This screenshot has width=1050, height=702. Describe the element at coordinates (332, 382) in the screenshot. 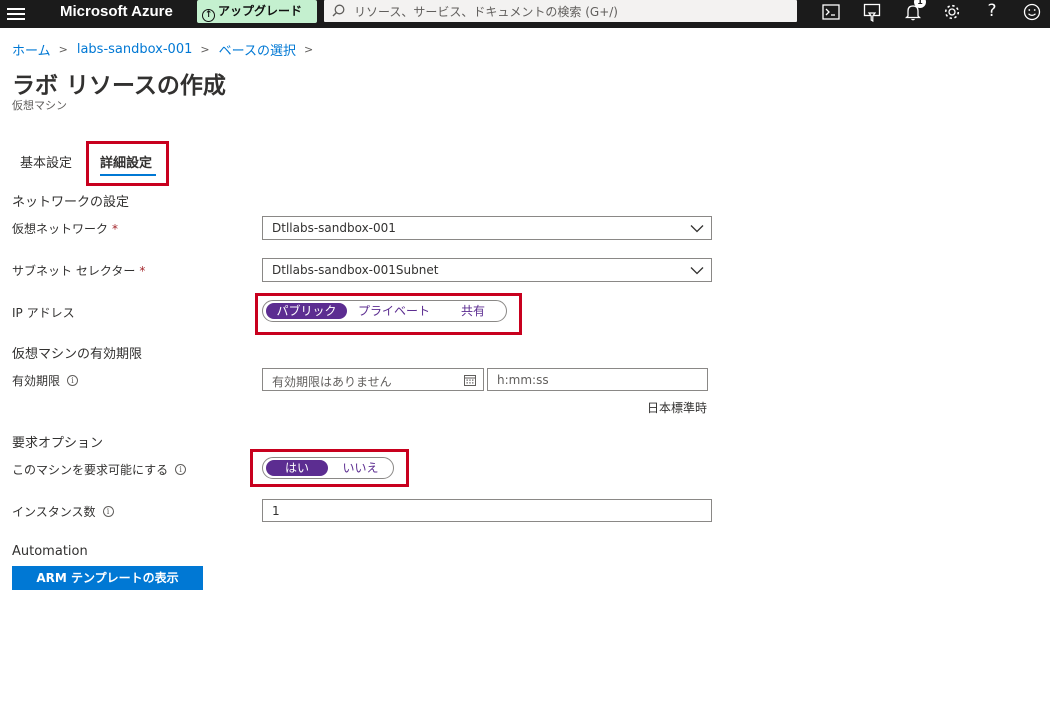

I see `expiration-date-placeholder: 有効期限はありません` at that location.